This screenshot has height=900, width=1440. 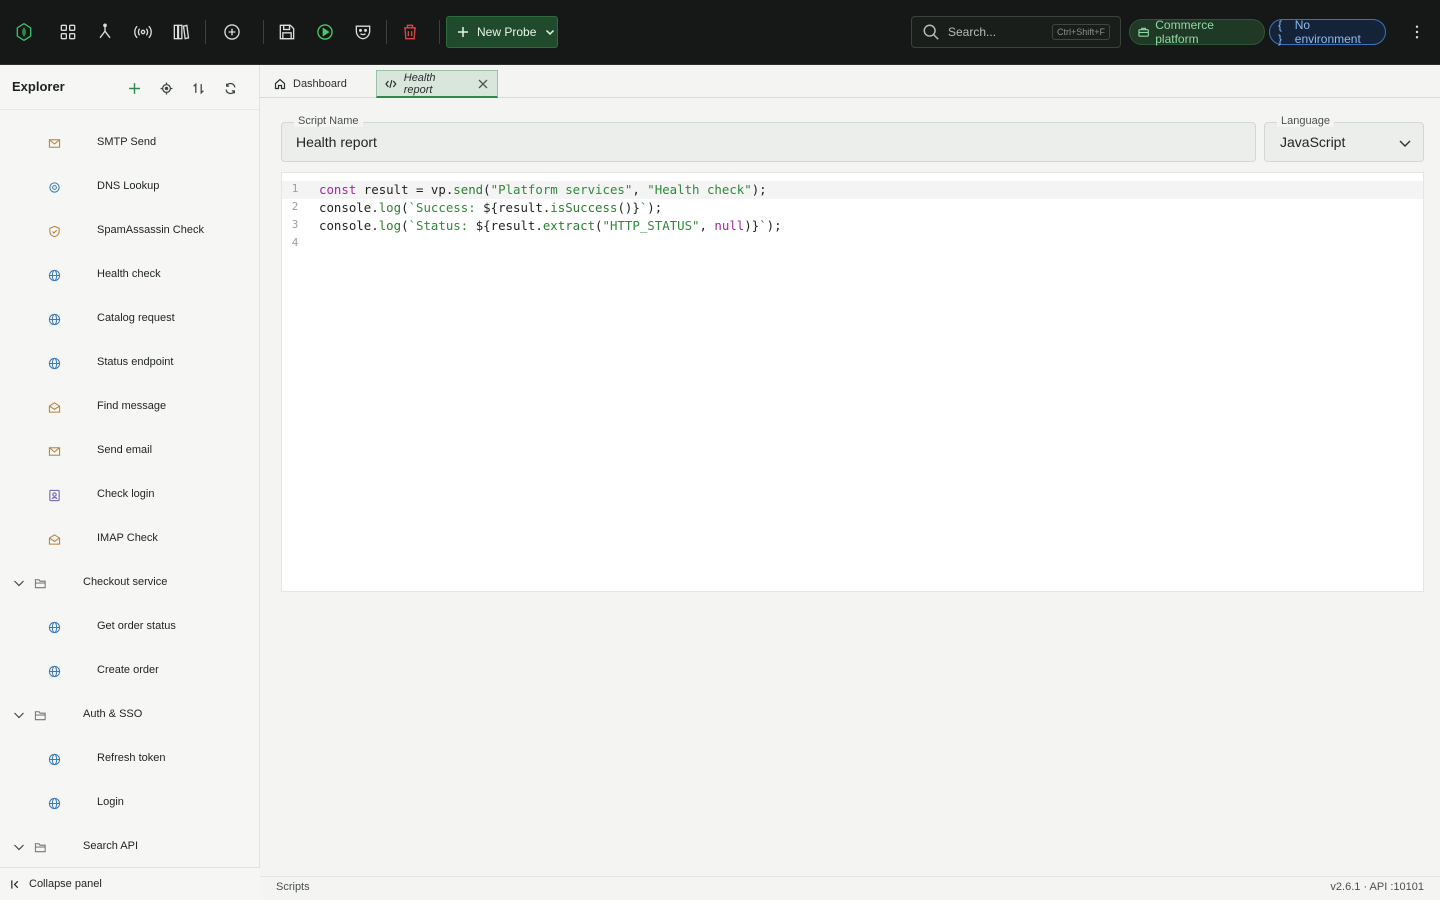 I want to click on environment-label: No environment, so click(x=1327, y=32).